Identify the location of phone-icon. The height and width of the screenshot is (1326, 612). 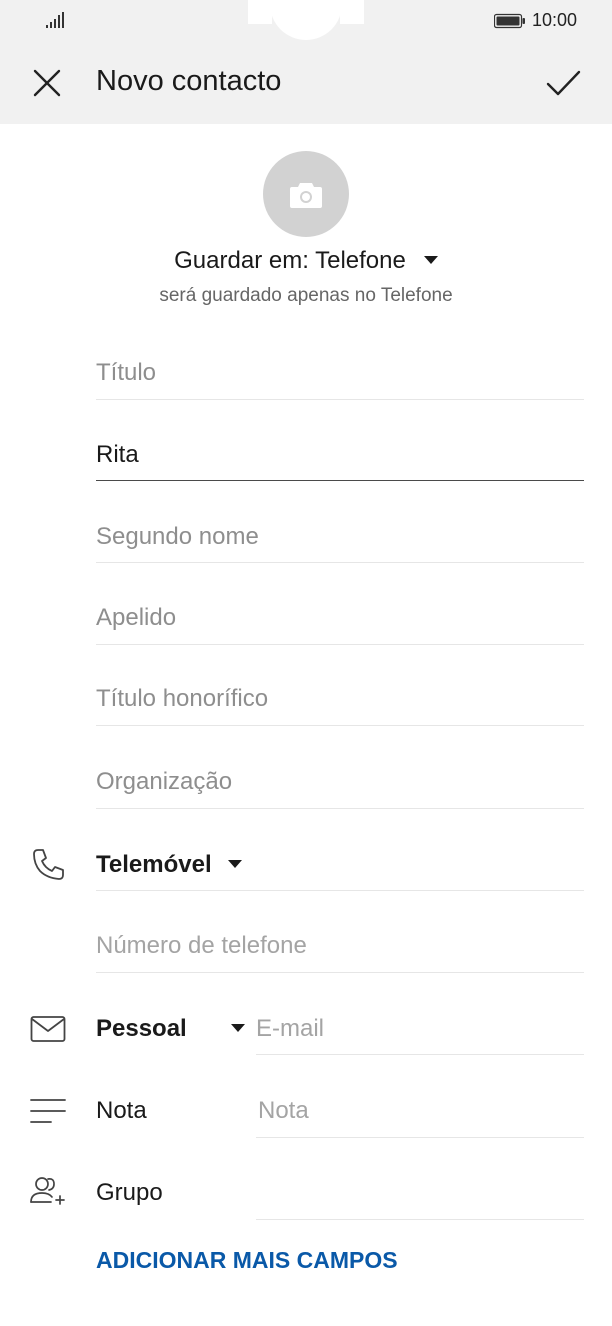
(48, 864).